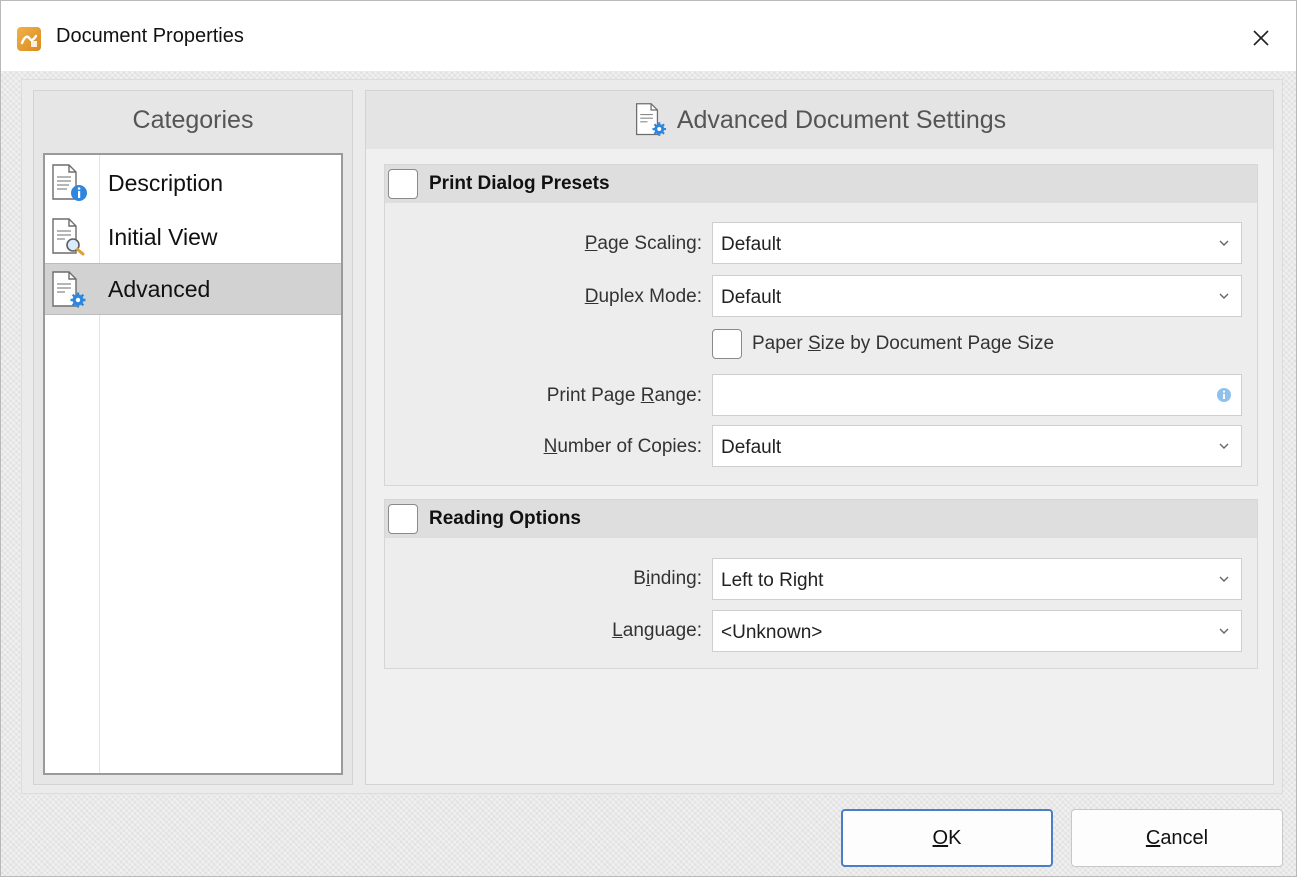  What do you see at coordinates (643, 296) in the screenshot?
I see `duplex-mode-label: Duplex Mode:` at bounding box center [643, 296].